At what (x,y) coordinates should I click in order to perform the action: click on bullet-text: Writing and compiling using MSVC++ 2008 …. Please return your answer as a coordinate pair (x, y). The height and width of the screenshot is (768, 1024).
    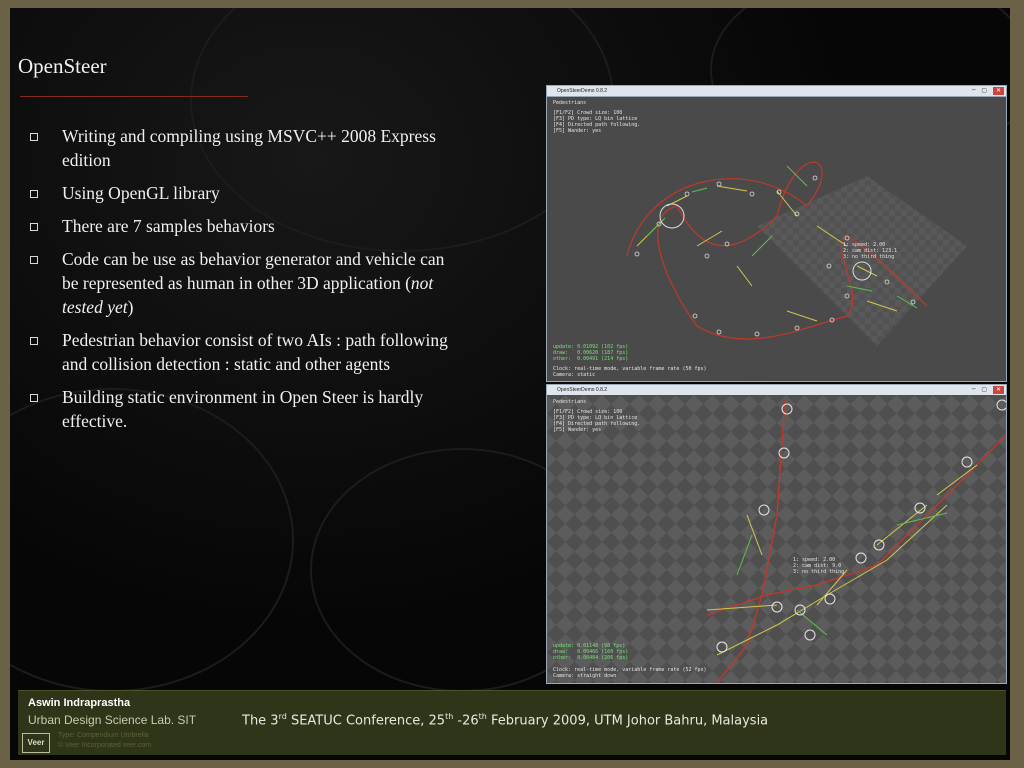
    Looking at the image, I should click on (249, 148).